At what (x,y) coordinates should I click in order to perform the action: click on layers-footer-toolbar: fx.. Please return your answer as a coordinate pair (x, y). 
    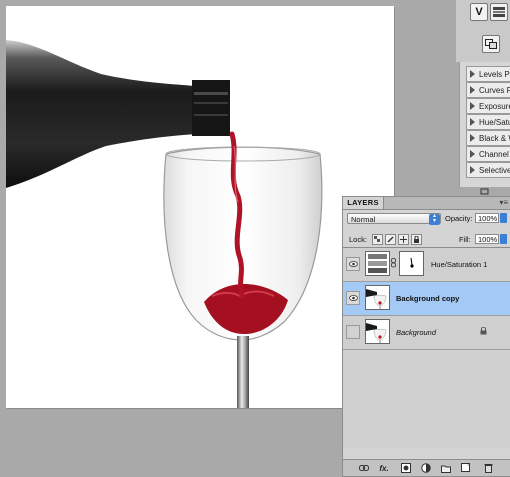
    Looking at the image, I should click on (426, 467).